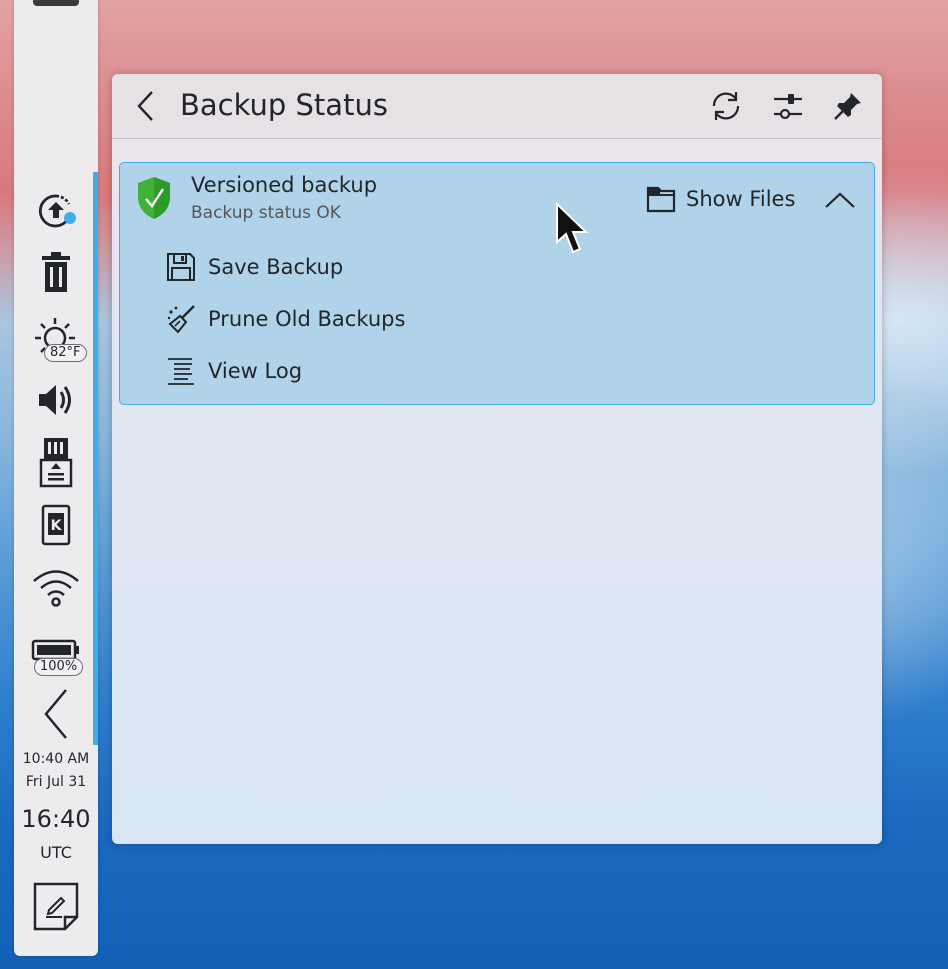 This screenshot has width=948, height=969. What do you see at coordinates (56, 3) in the screenshot?
I see `app-launcher-icon` at bounding box center [56, 3].